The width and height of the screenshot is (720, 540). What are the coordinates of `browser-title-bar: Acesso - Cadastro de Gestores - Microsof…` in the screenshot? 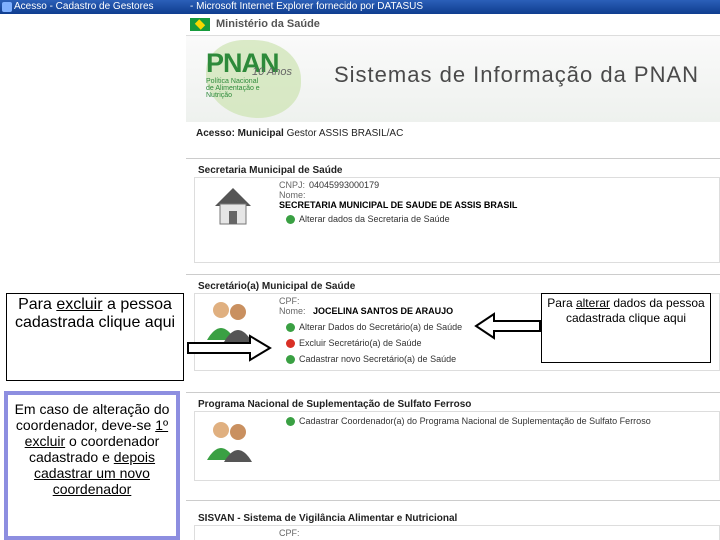 It's located at (360, 7).